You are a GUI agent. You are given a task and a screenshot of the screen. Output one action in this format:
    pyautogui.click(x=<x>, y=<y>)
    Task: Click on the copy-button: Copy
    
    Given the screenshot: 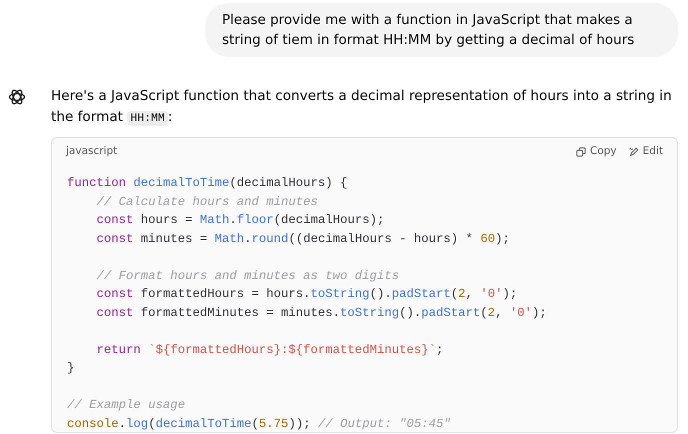 What is the action you would take?
    pyautogui.click(x=596, y=152)
    